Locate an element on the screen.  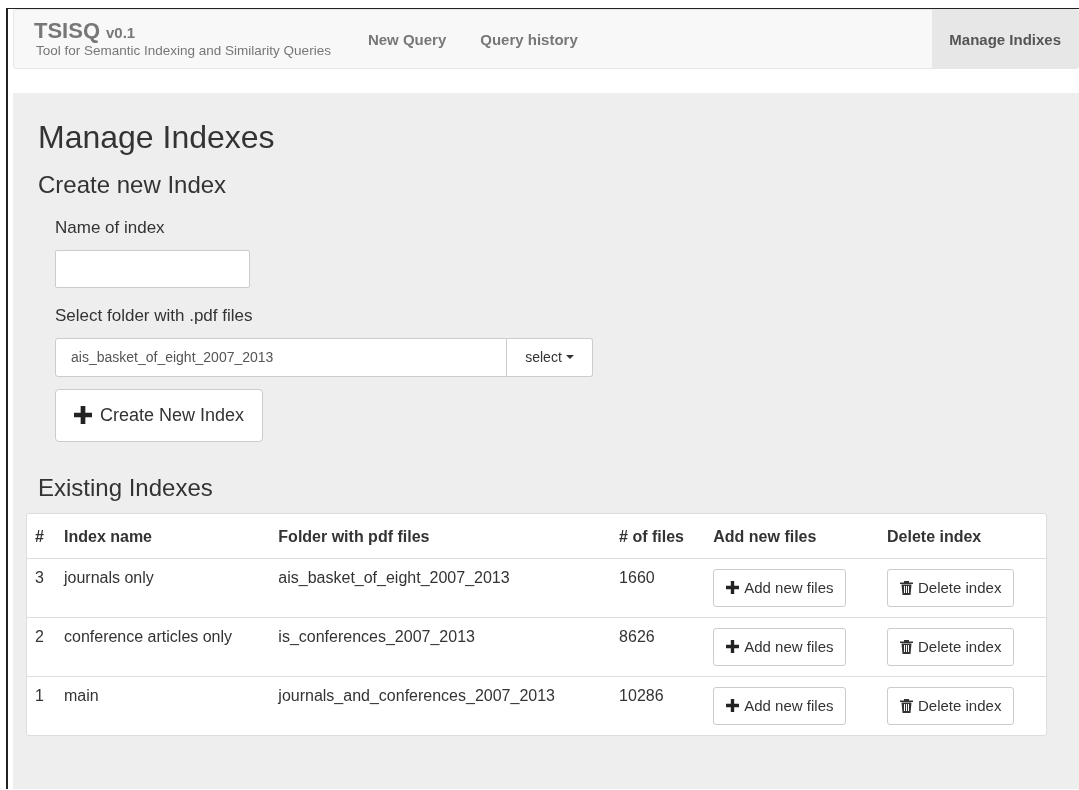
field-label: Select folder with .pdf files is located at coordinates (154, 315).